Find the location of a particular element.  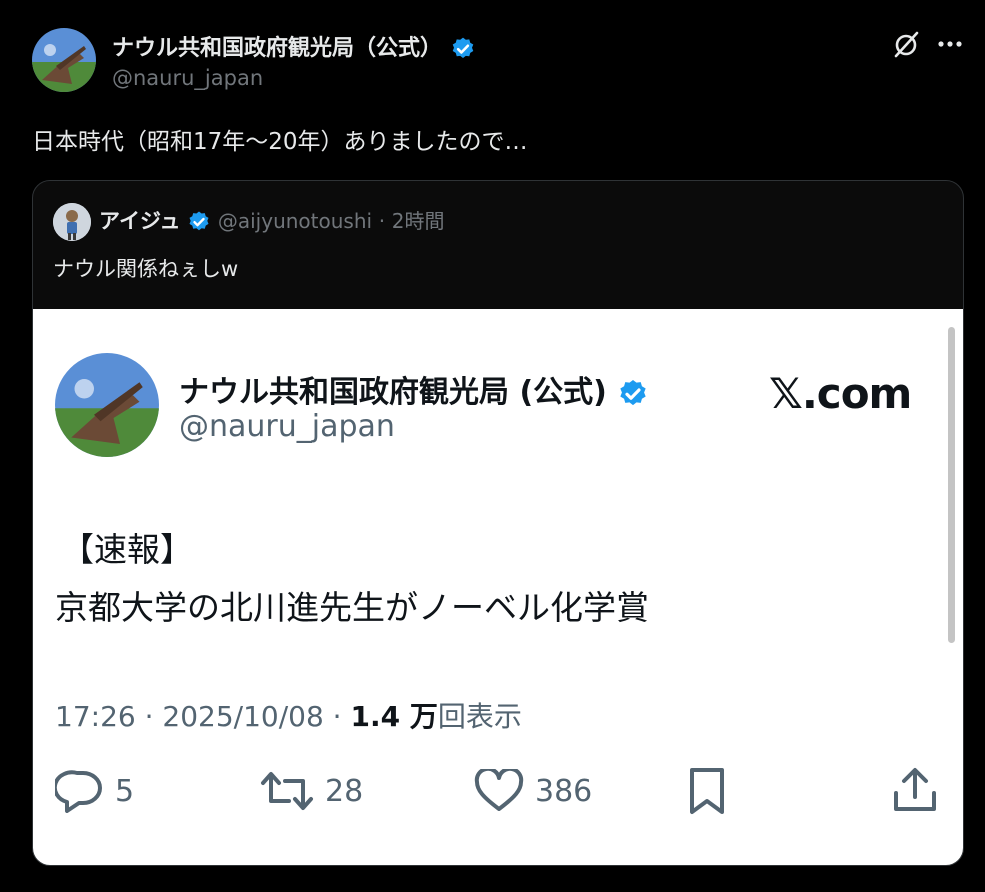

screenshot-text-line1: 【速報】 is located at coordinates (127, 549).